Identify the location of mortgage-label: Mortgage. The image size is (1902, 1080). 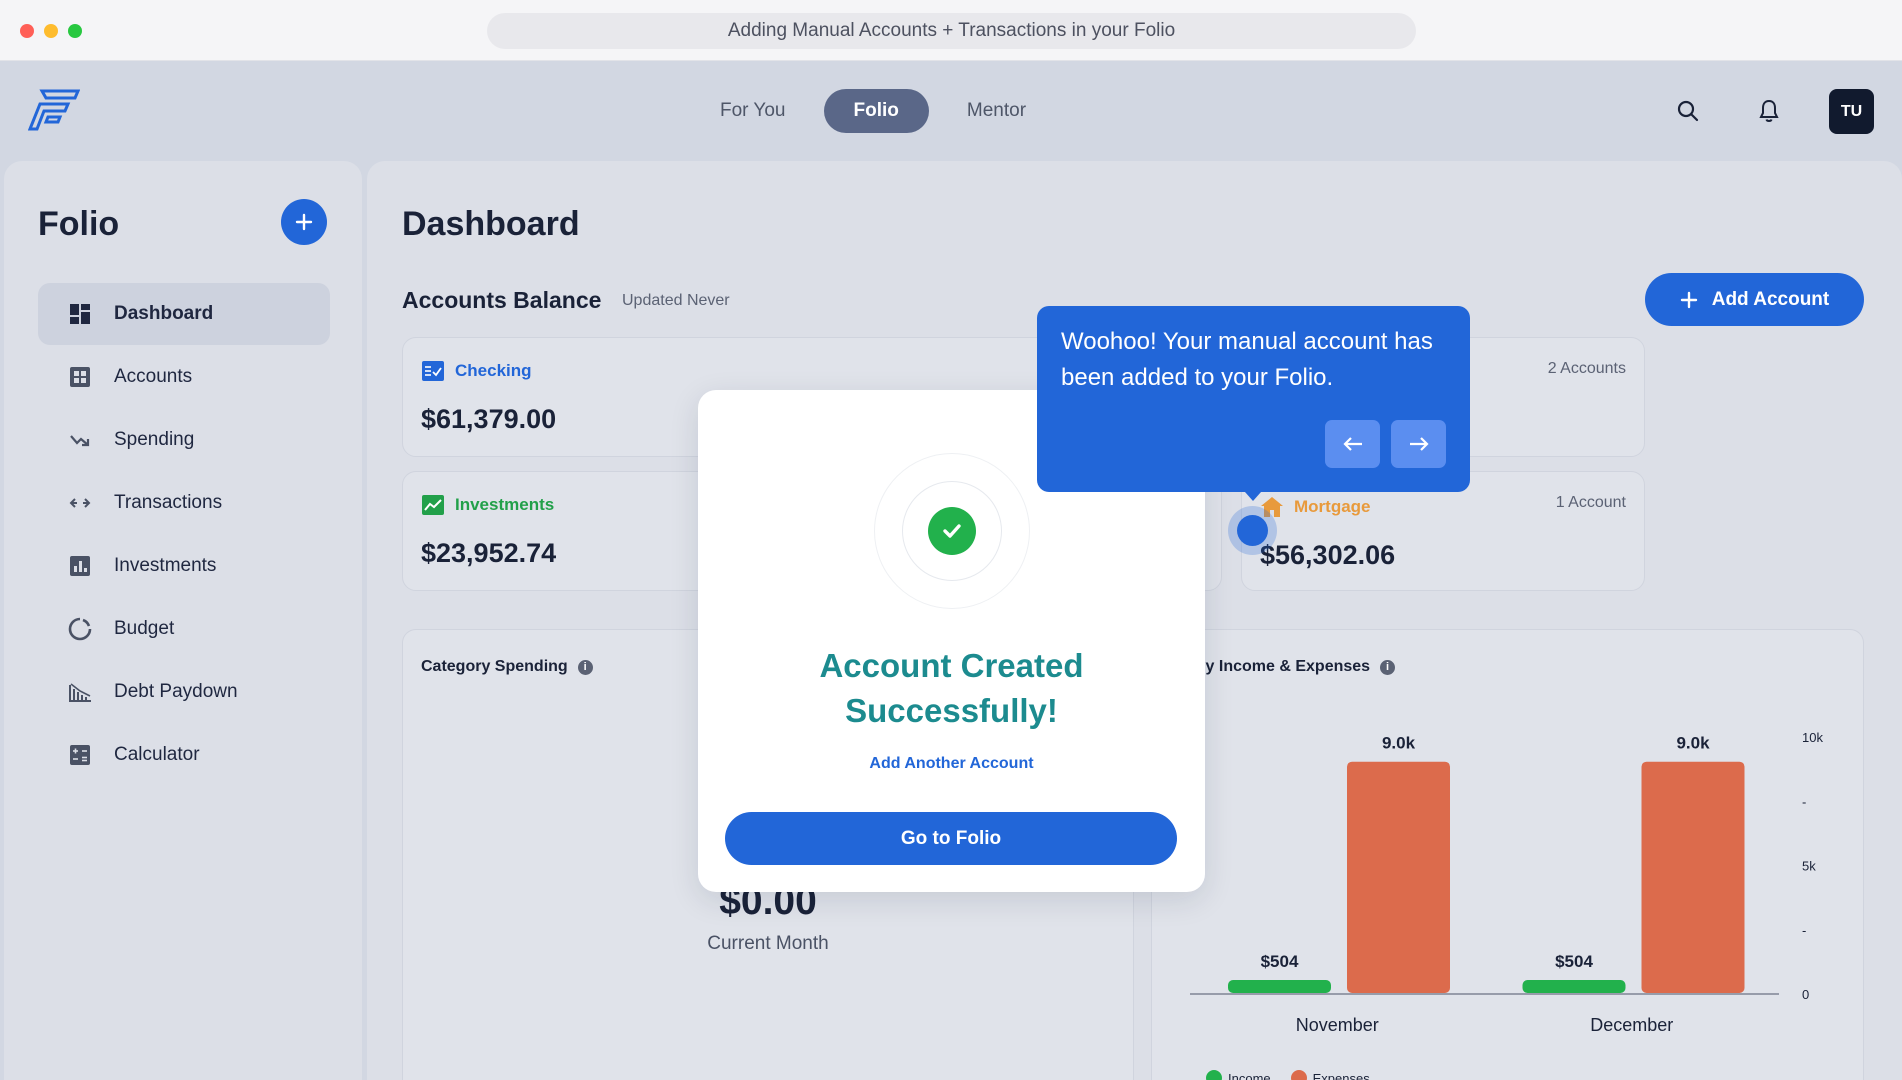
(1315, 507).